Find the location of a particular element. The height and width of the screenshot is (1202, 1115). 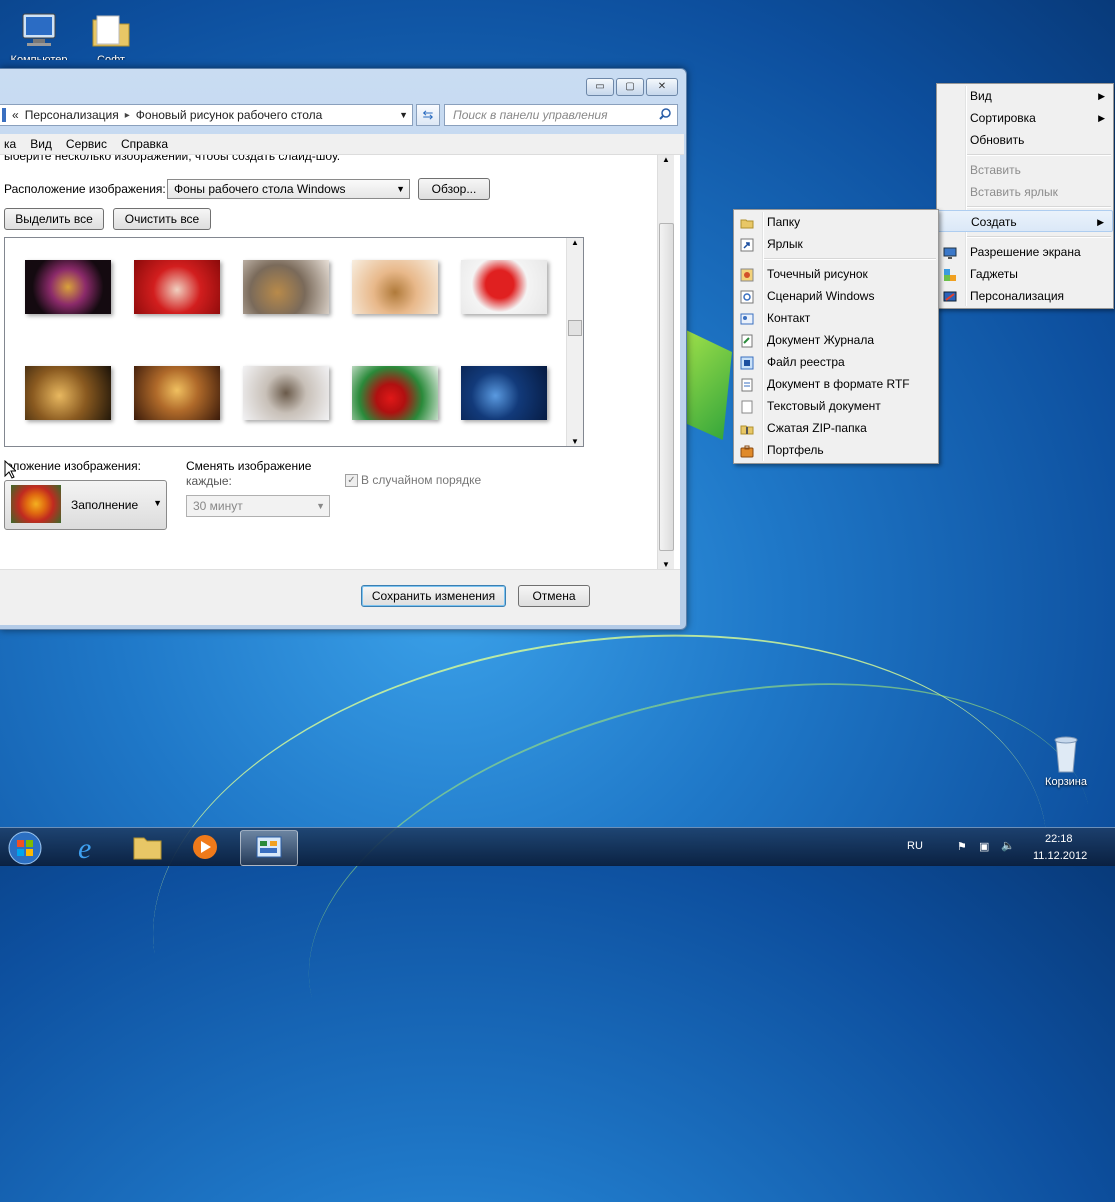

menu-separator is located at coordinates (1039, 155).